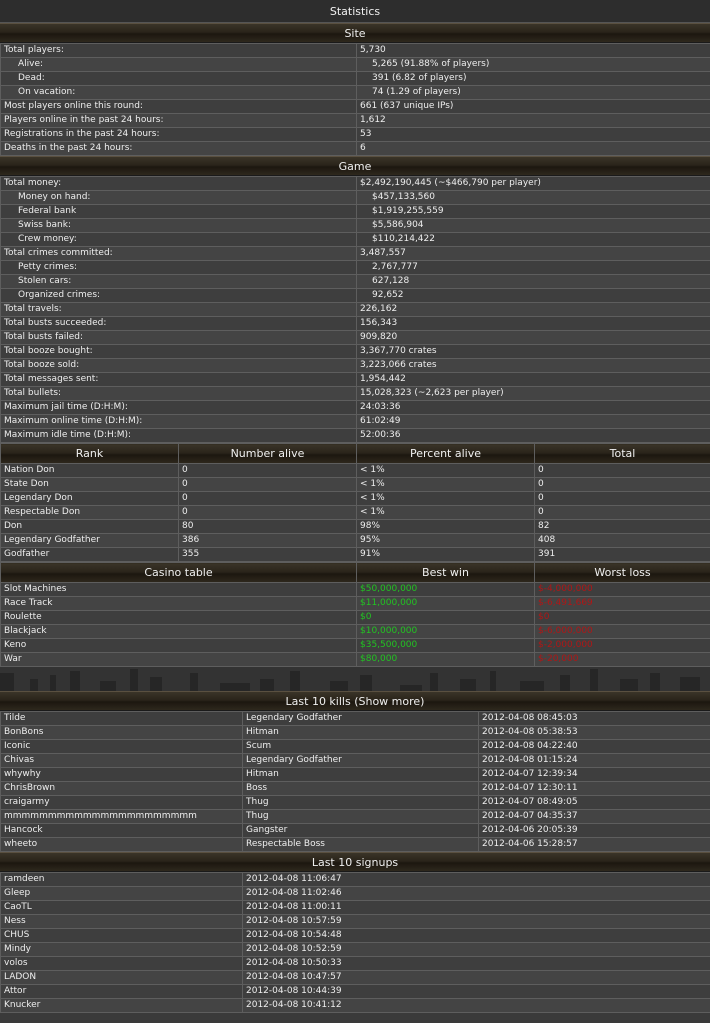  Describe the element at coordinates (360, 746) in the screenshot. I see `victim-rank: Scum` at that location.